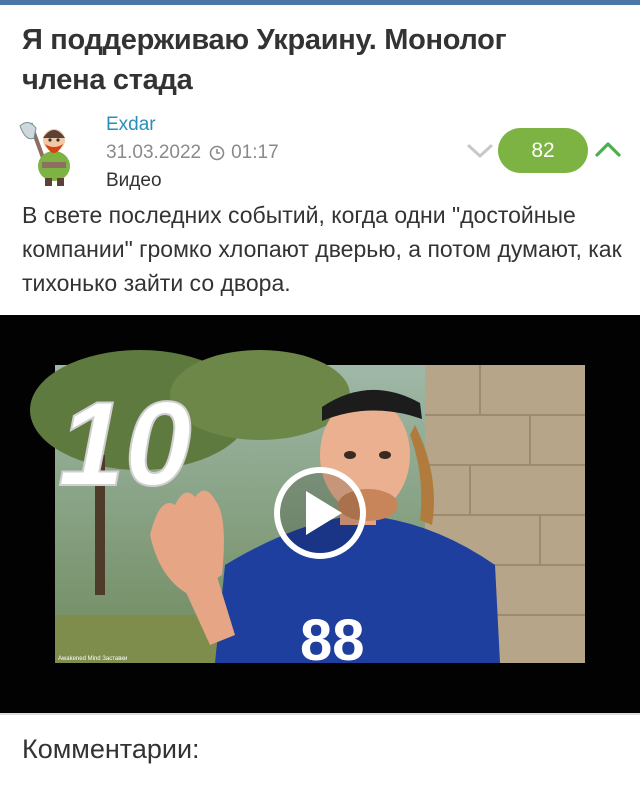 This screenshot has height=786, width=640. Describe the element at coordinates (134, 181) in the screenshot. I see `post-category: Видео` at that location.